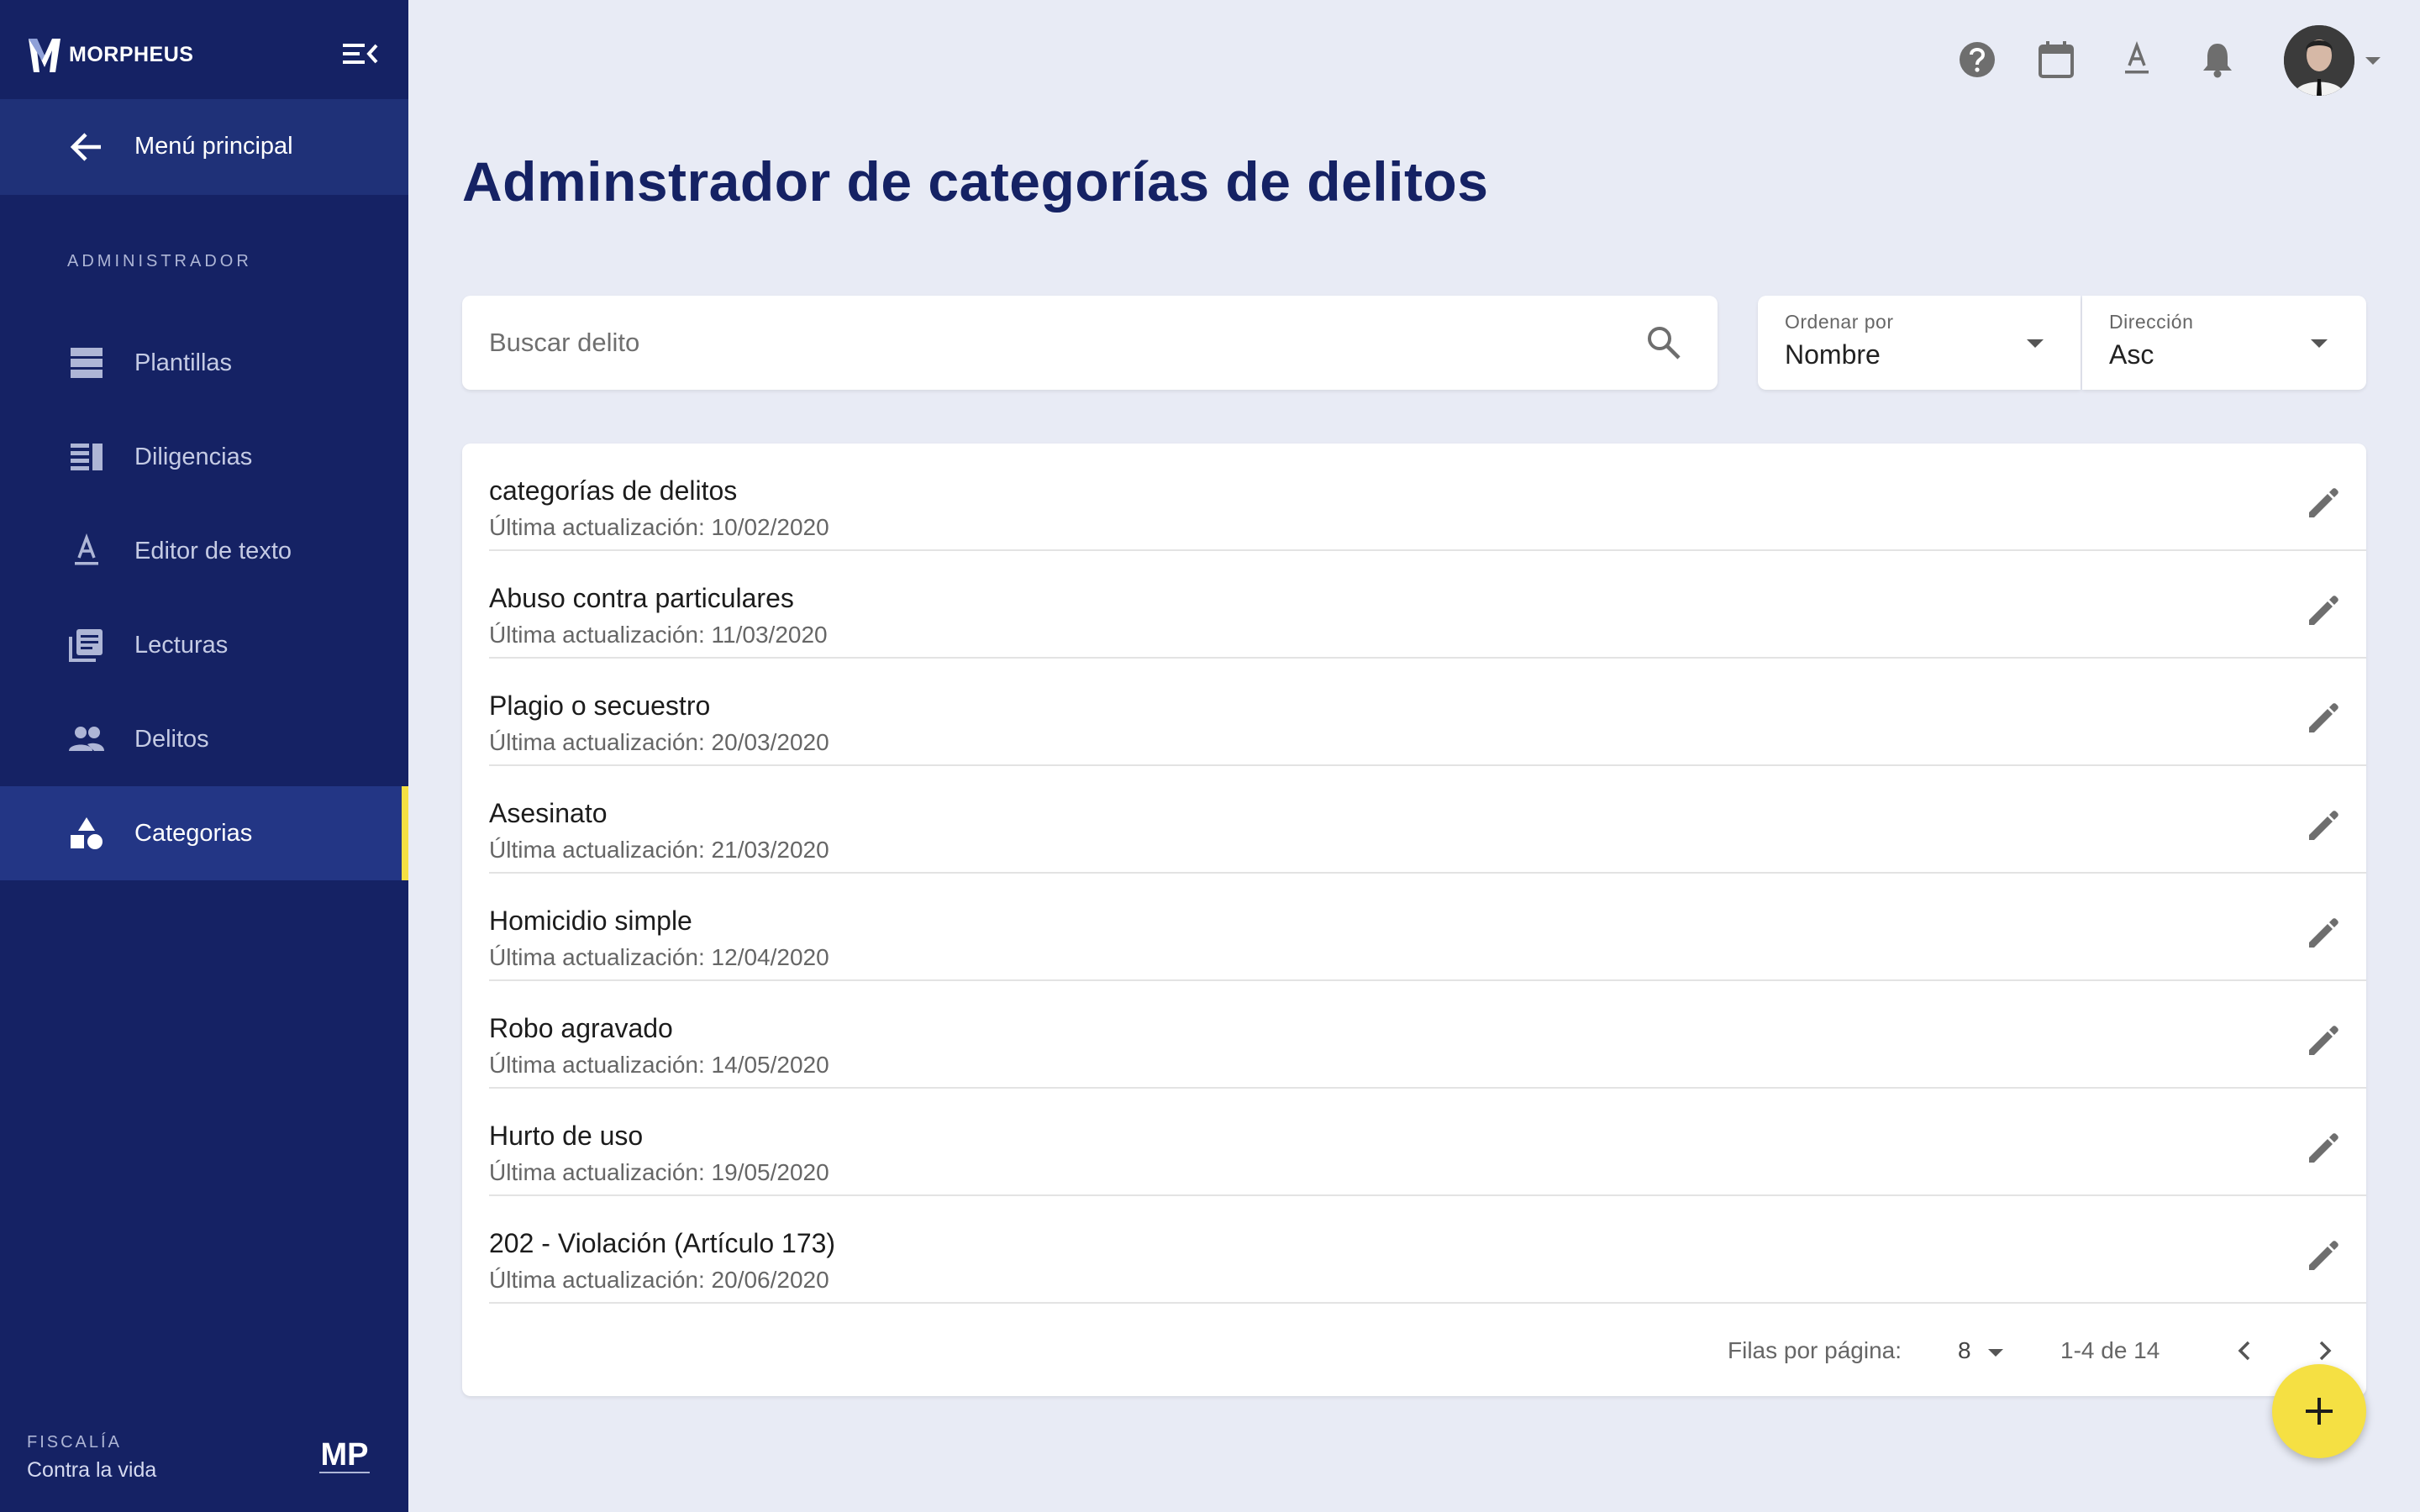 The width and height of the screenshot is (2420, 1512). I want to click on sort-by-label: Ordenar por, so click(1840, 322).